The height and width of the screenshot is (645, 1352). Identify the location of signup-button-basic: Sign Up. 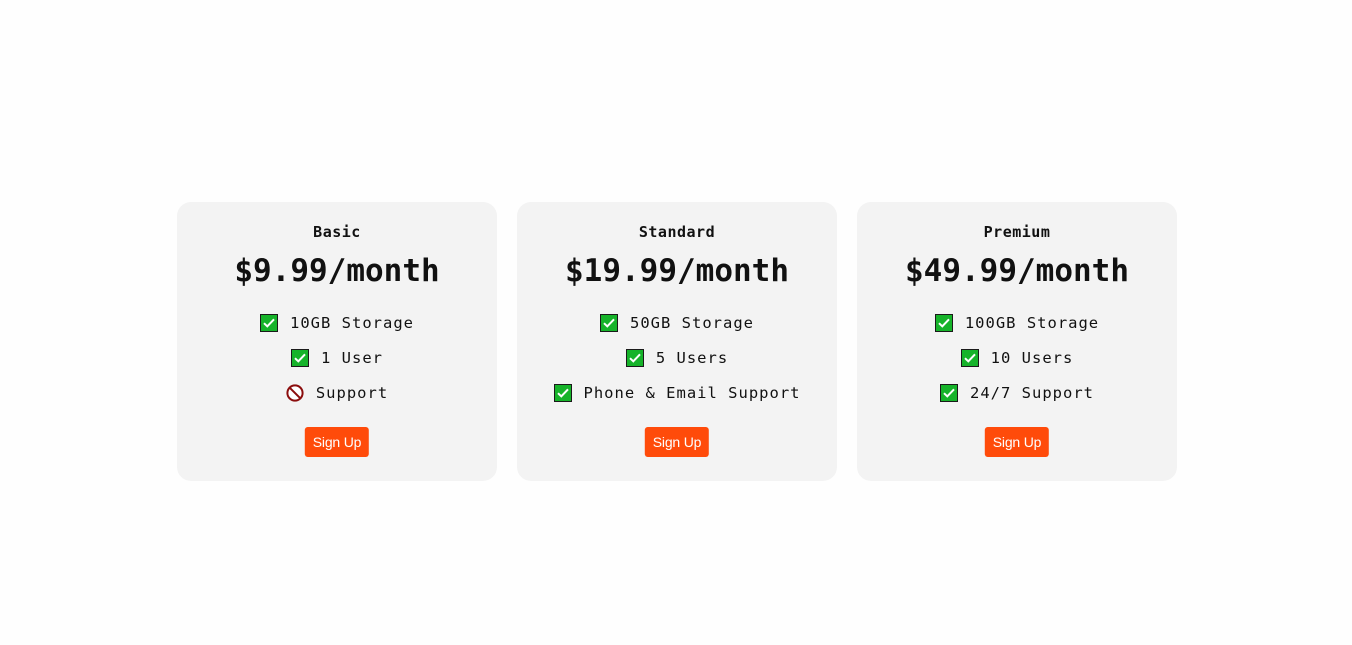
(337, 442).